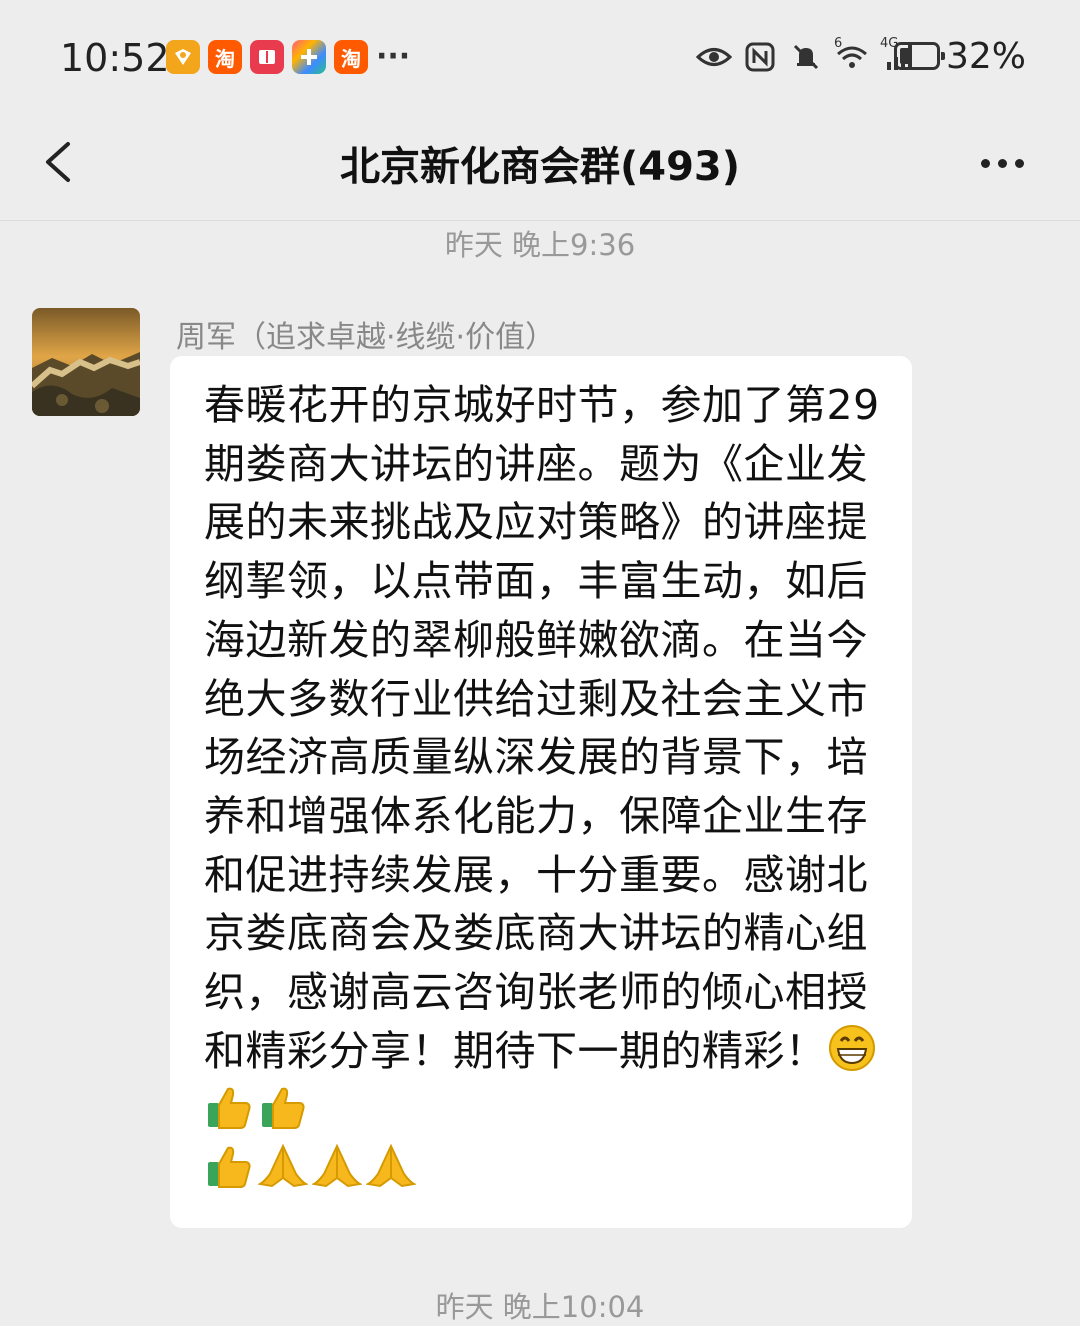 The width and height of the screenshot is (1080, 1326). I want to click on taobao-icon: 淘, so click(225, 57).